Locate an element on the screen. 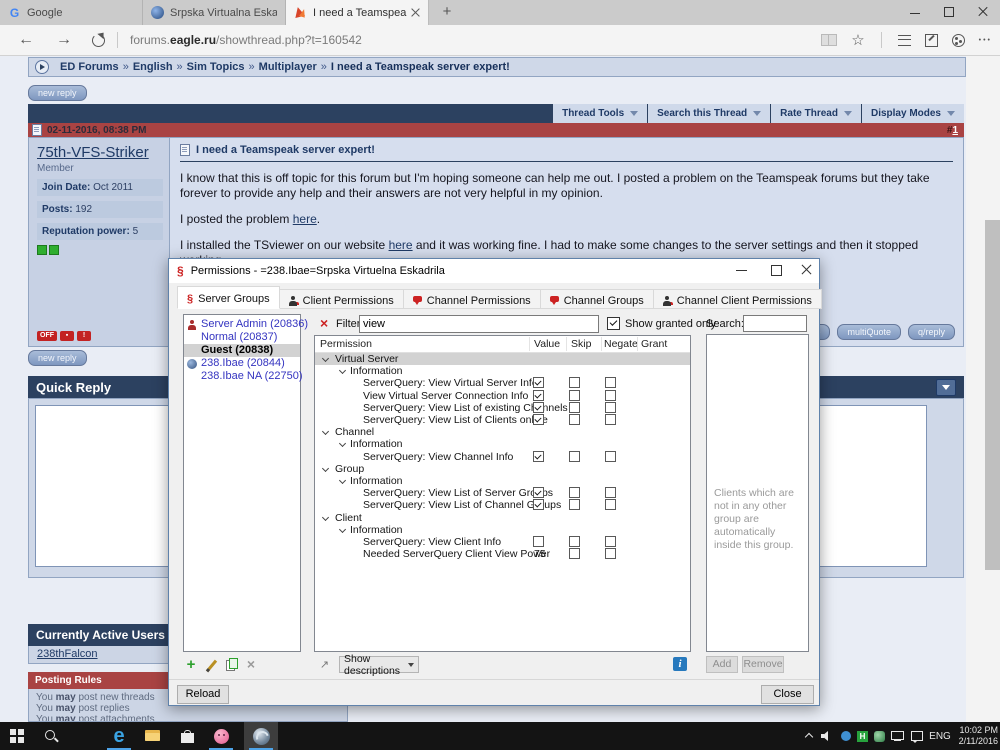  close-button: Close is located at coordinates (787, 694).